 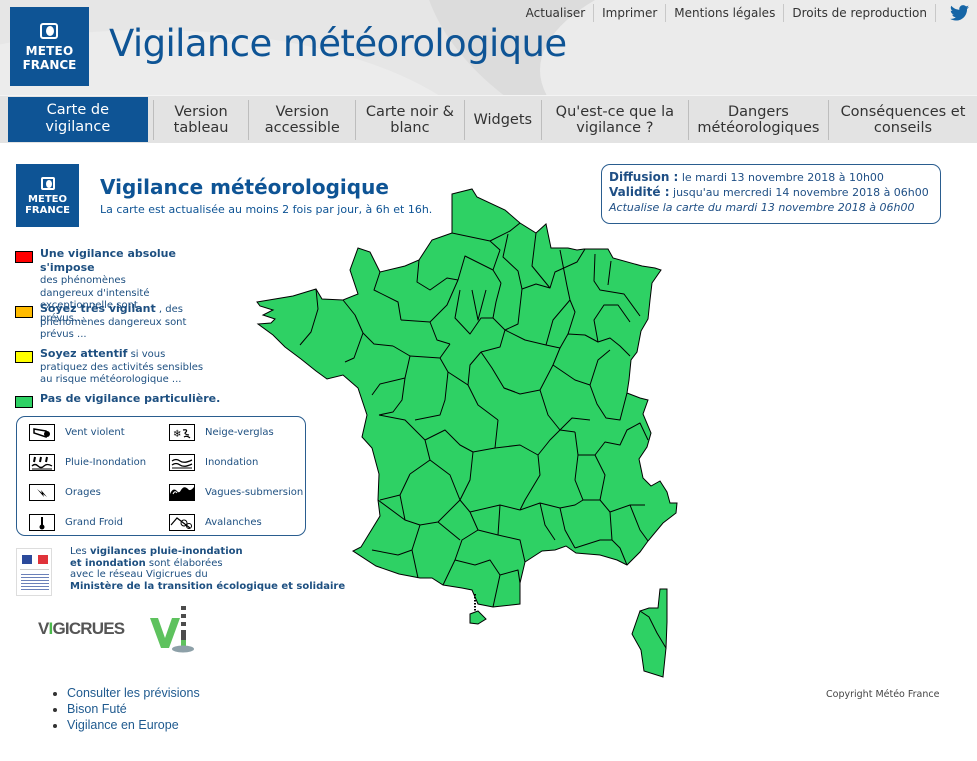 I want to click on ministry-logo, so click(x=34, y=572).